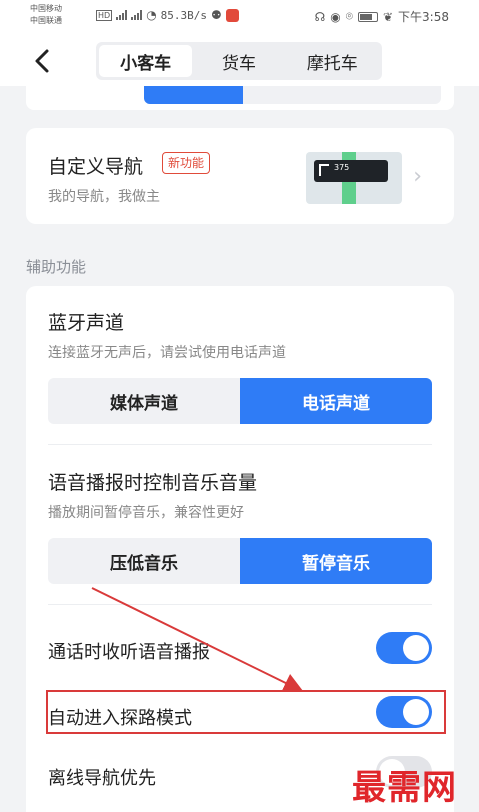 Image resolution: width=479 pixels, height=812 pixels. Describe the element at coordinates (349, 16) in the screenshot. I see `location-icon: ⌾` at that location.